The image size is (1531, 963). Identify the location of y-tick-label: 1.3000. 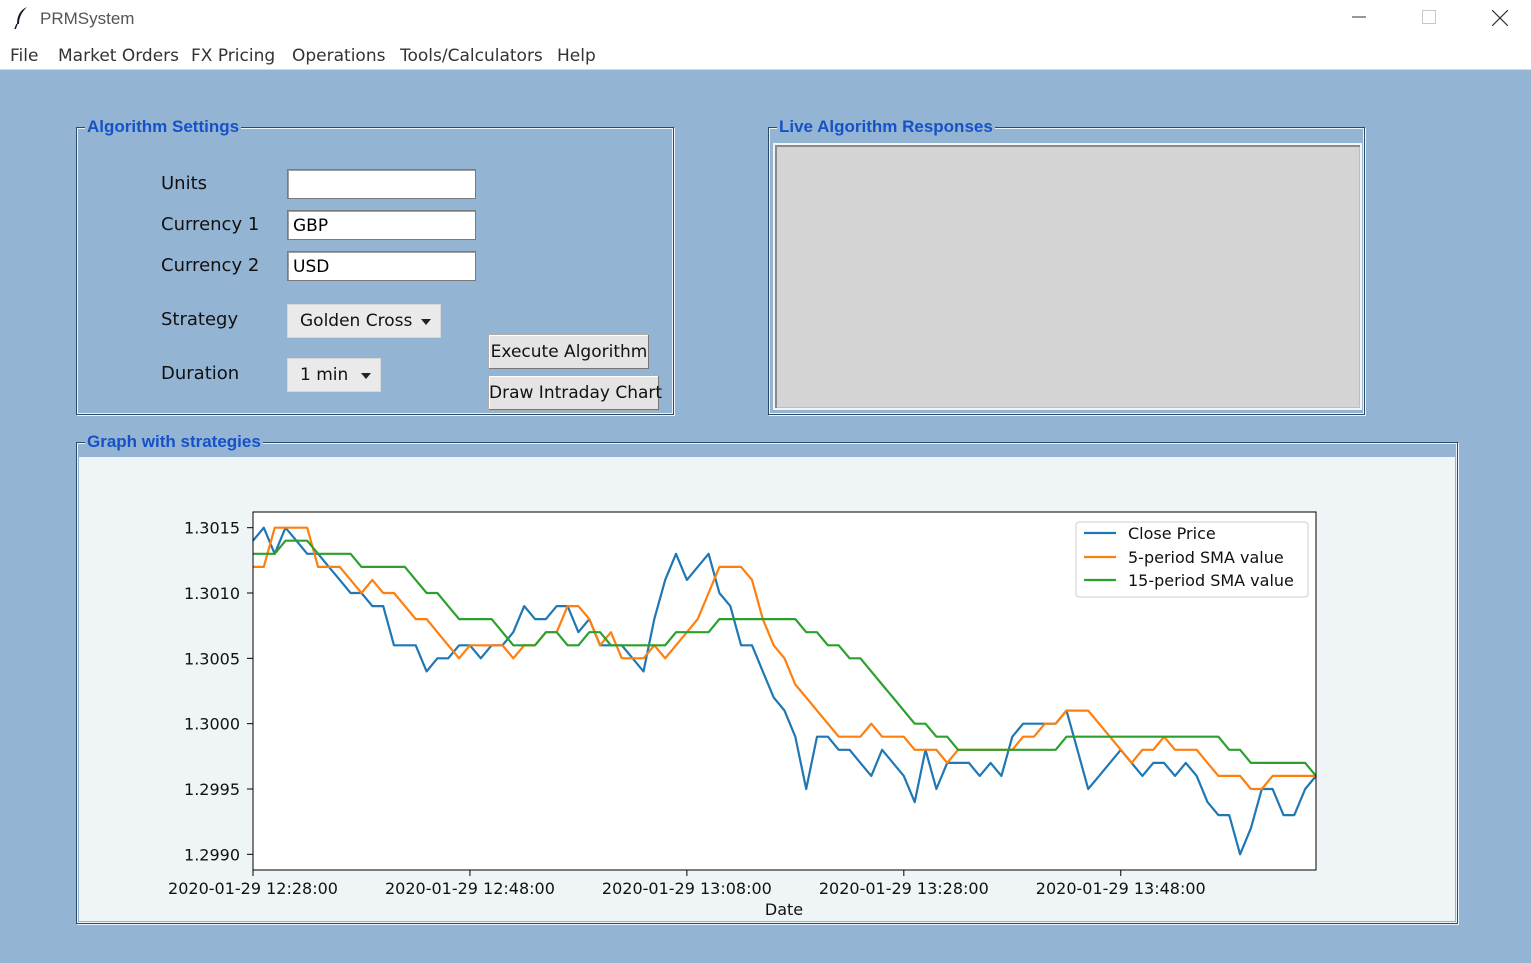
(212, 724).